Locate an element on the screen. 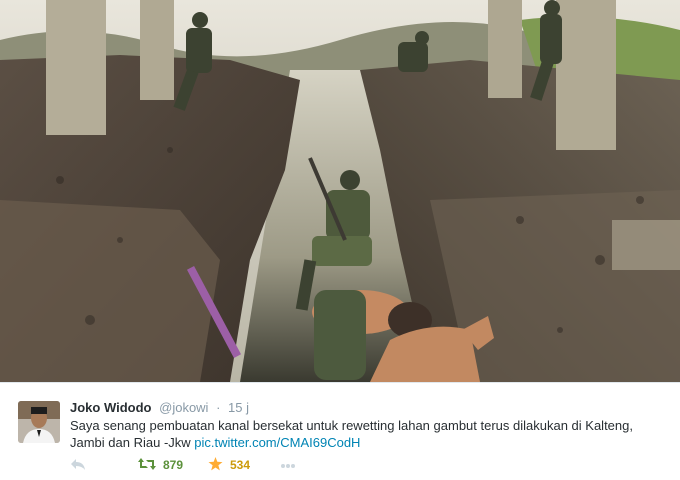 Image resolution: width=680 pixels, height=480 pixels. author-name: Joko Widodo is located at coordinates (111, 407).